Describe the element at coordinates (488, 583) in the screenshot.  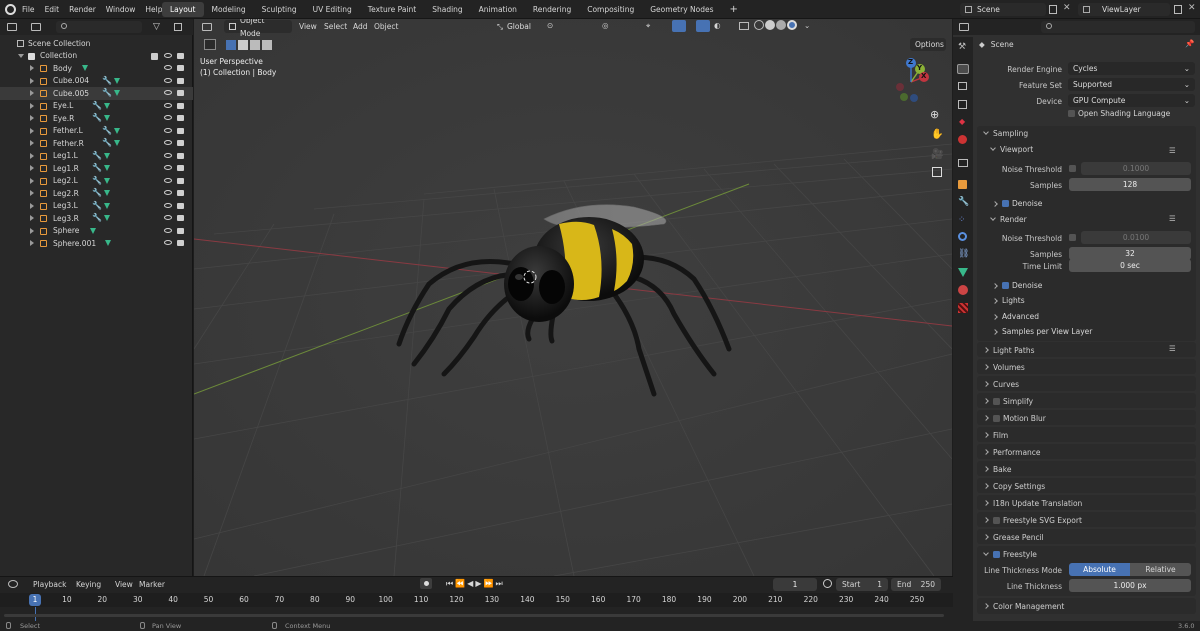
I see `jump-keyframe-forward-icon: ⏩` at that location.